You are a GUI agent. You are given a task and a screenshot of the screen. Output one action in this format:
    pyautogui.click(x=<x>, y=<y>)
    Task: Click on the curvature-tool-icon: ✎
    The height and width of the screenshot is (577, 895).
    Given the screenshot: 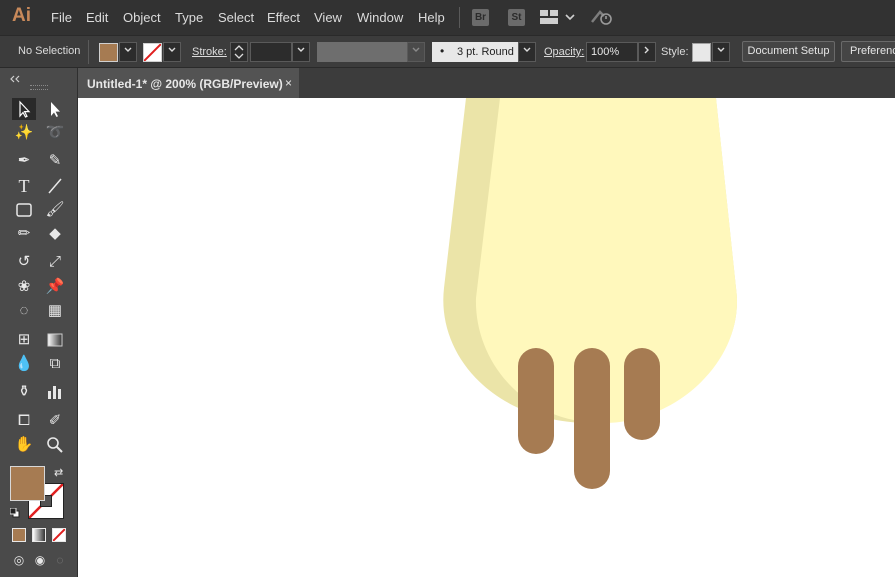 What is the action you would take?
    pyautogui.click(x=55, y=161)
    